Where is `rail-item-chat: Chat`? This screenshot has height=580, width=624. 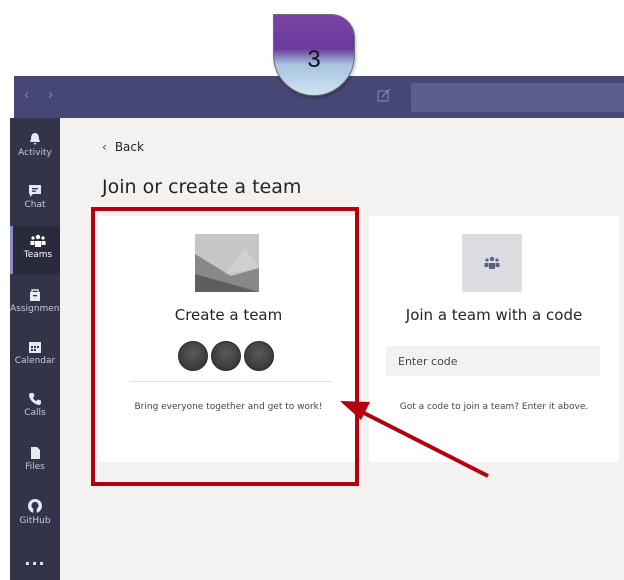
rail-item-chat: Chat is located at coordinates (35, 200).